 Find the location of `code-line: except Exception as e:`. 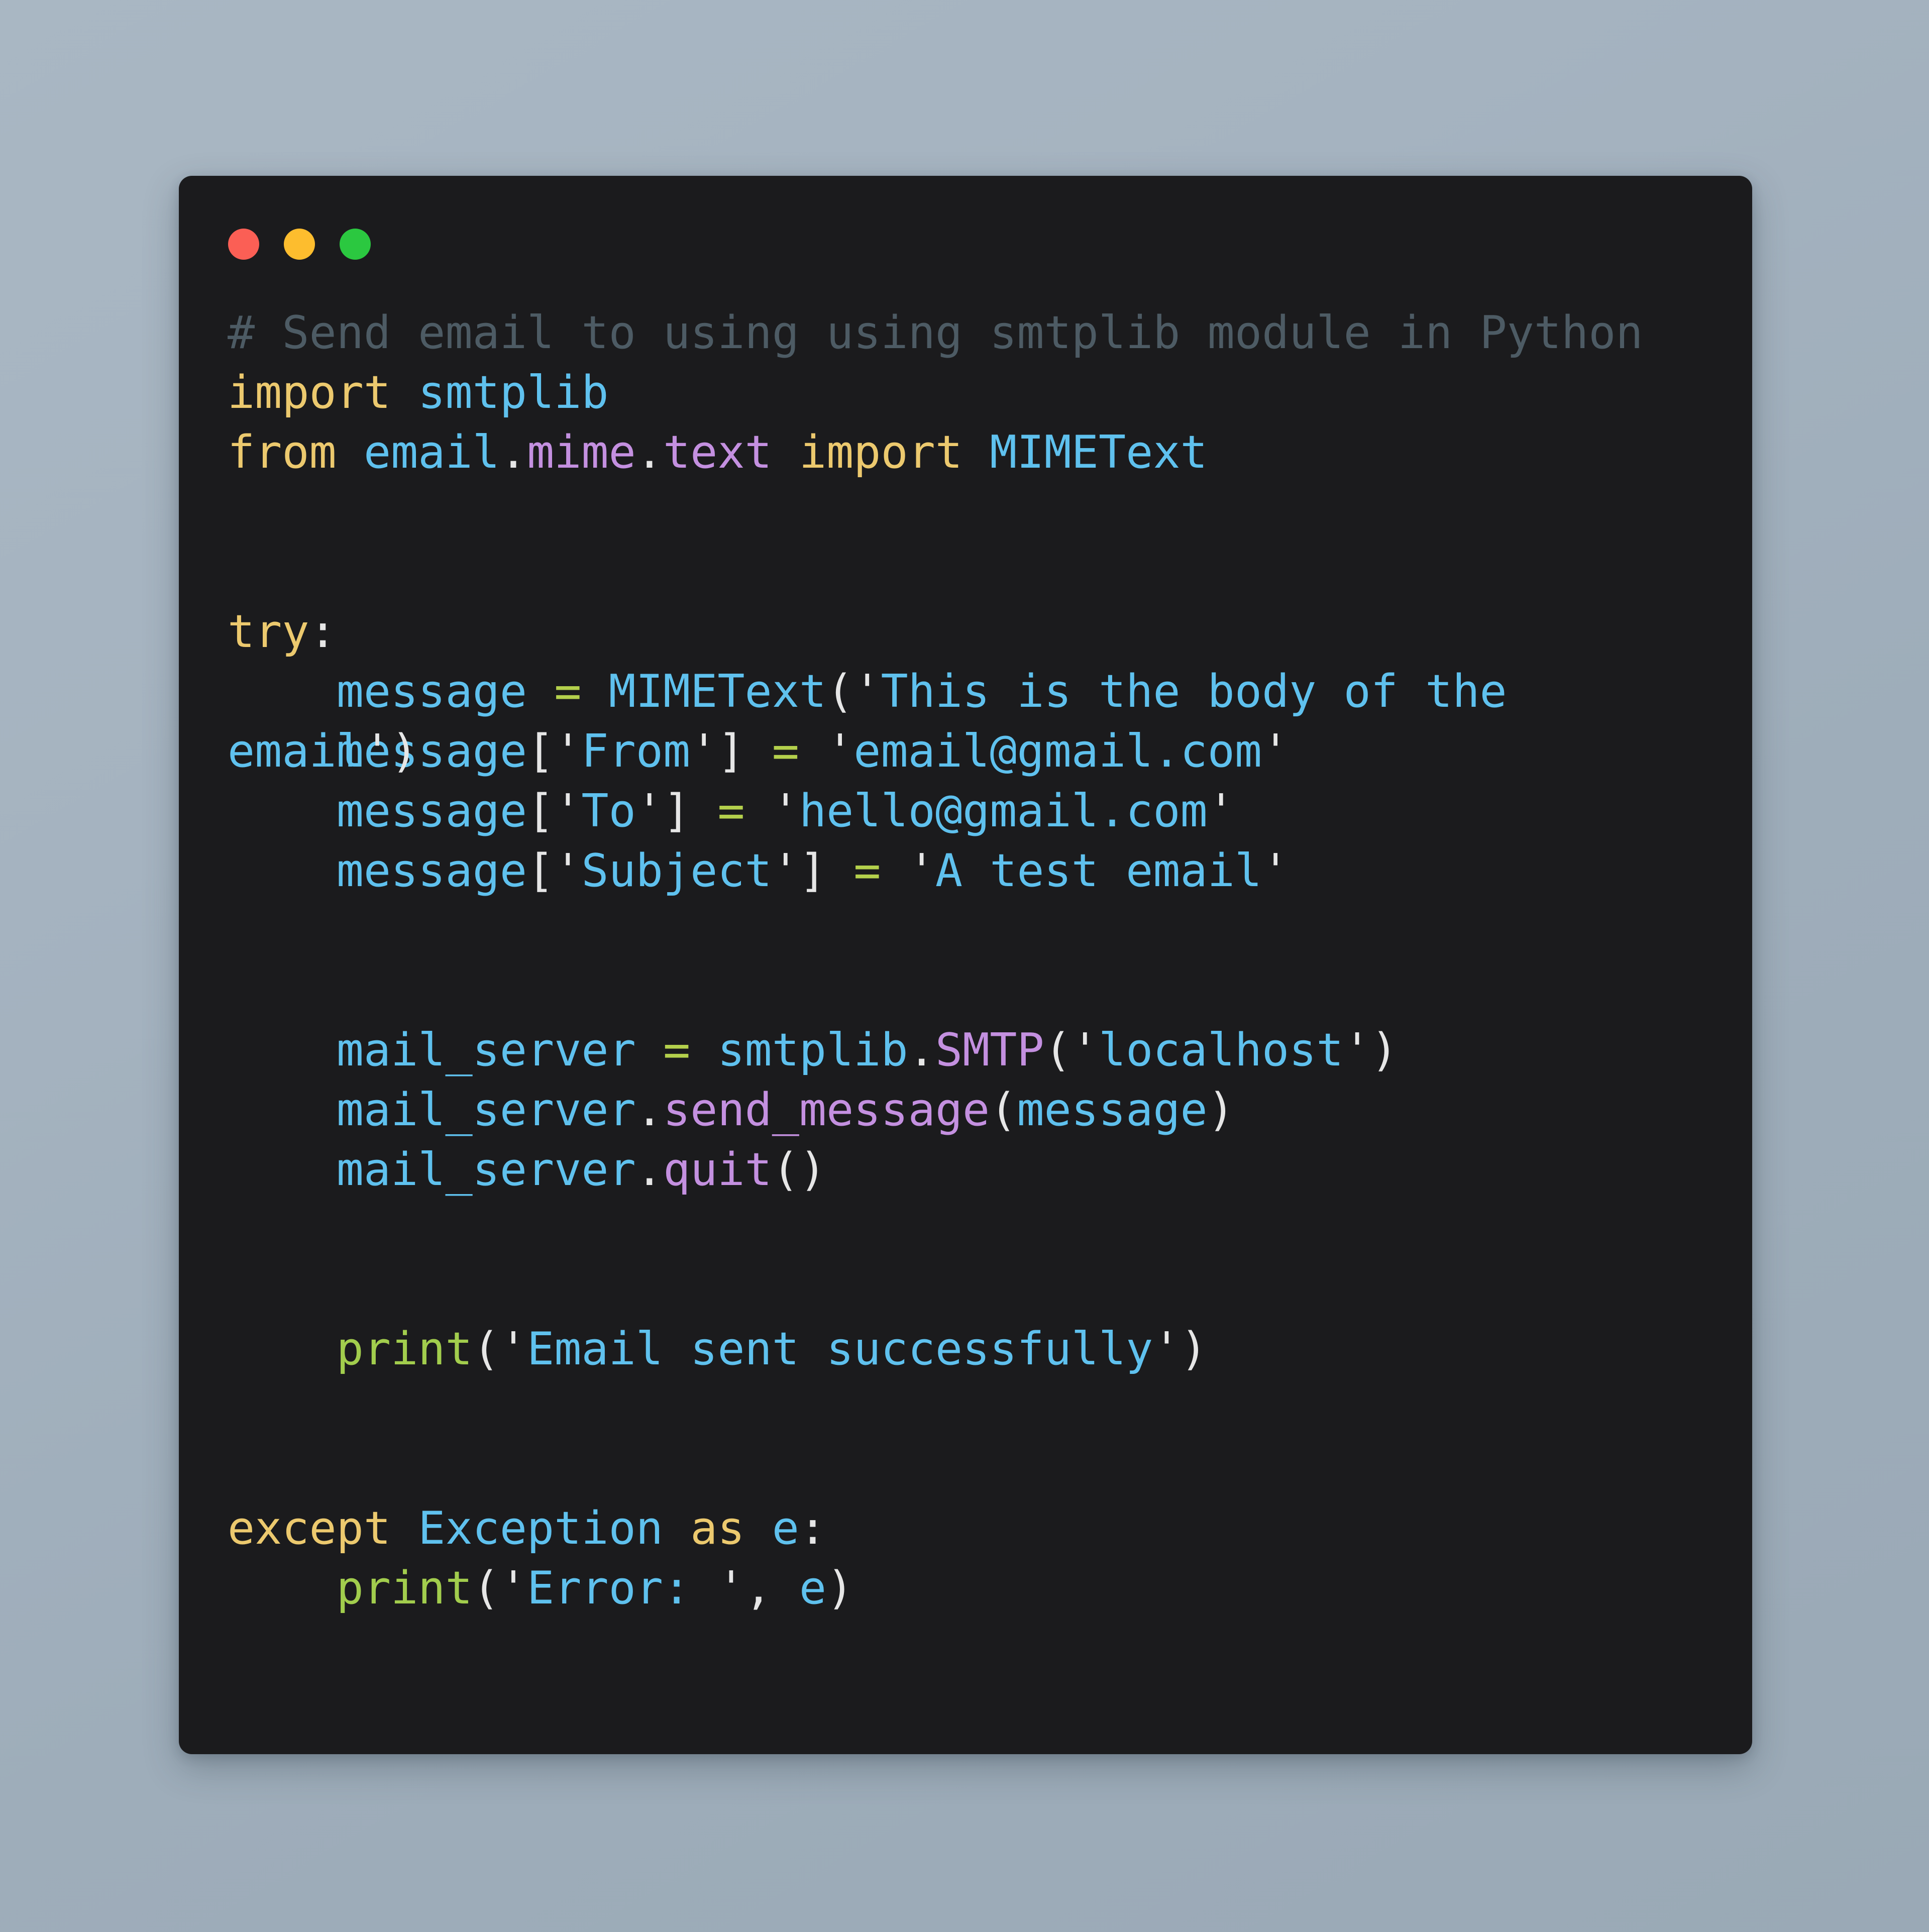

code-line: except Exception as e: is located at coordinates (971, 1528).